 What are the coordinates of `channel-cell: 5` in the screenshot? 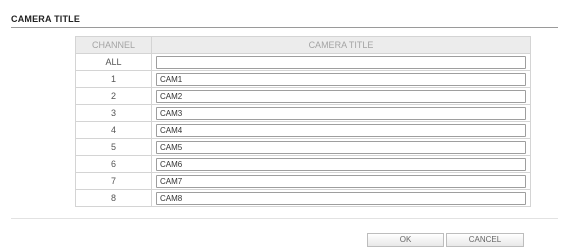 It's located at (113, 147).